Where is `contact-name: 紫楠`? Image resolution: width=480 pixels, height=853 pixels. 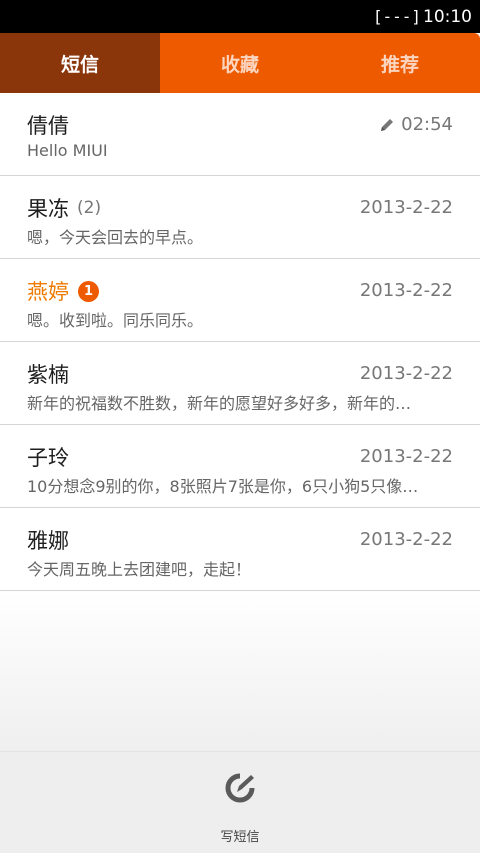
contact-name: 紫楠 is located at coordinates (48, 375).